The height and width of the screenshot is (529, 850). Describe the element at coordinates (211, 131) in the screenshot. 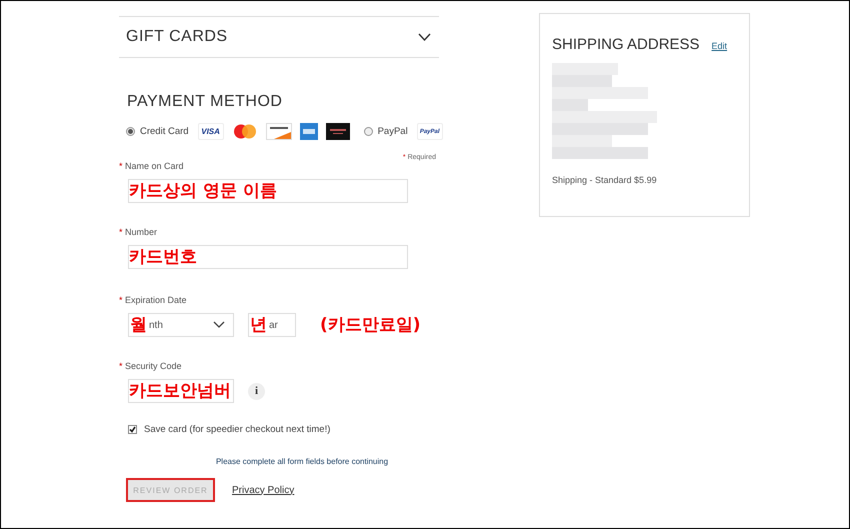

I see `visa-logo: VISA` at that location.